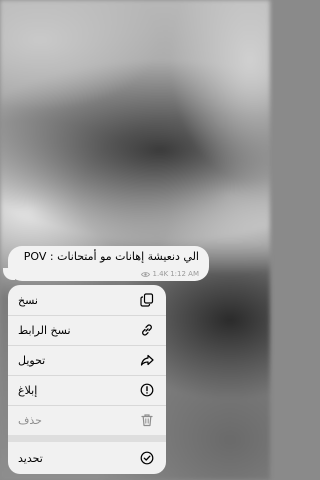 Image resolution: width=320 pixels, height=480 pixels. What do you see at coordinates (184, 274) in the screenshot?
I see `message-time: 1:12 AM` at bounding box center [184, 274].